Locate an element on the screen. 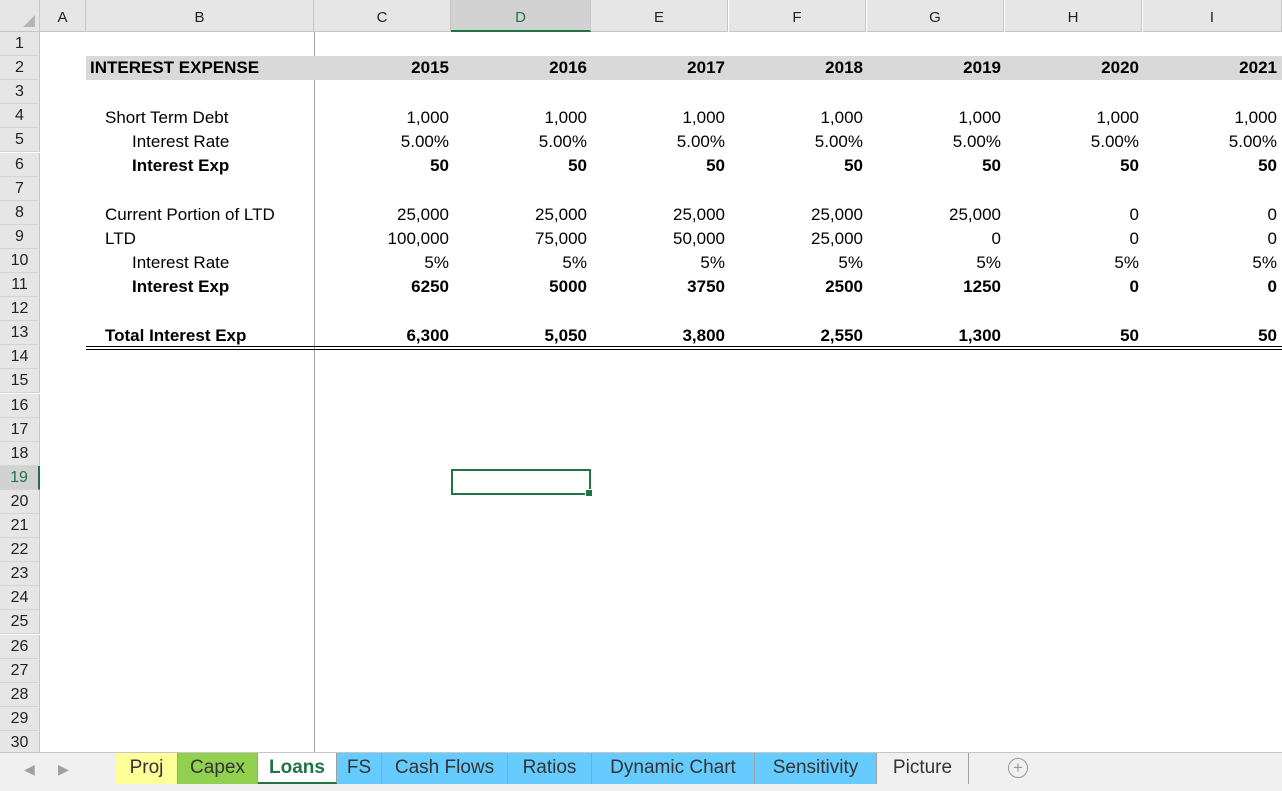 Image resolution: width=1282 pixels, height=791 pixels. row-header-6: 6 is located at coordinates (20, 164).